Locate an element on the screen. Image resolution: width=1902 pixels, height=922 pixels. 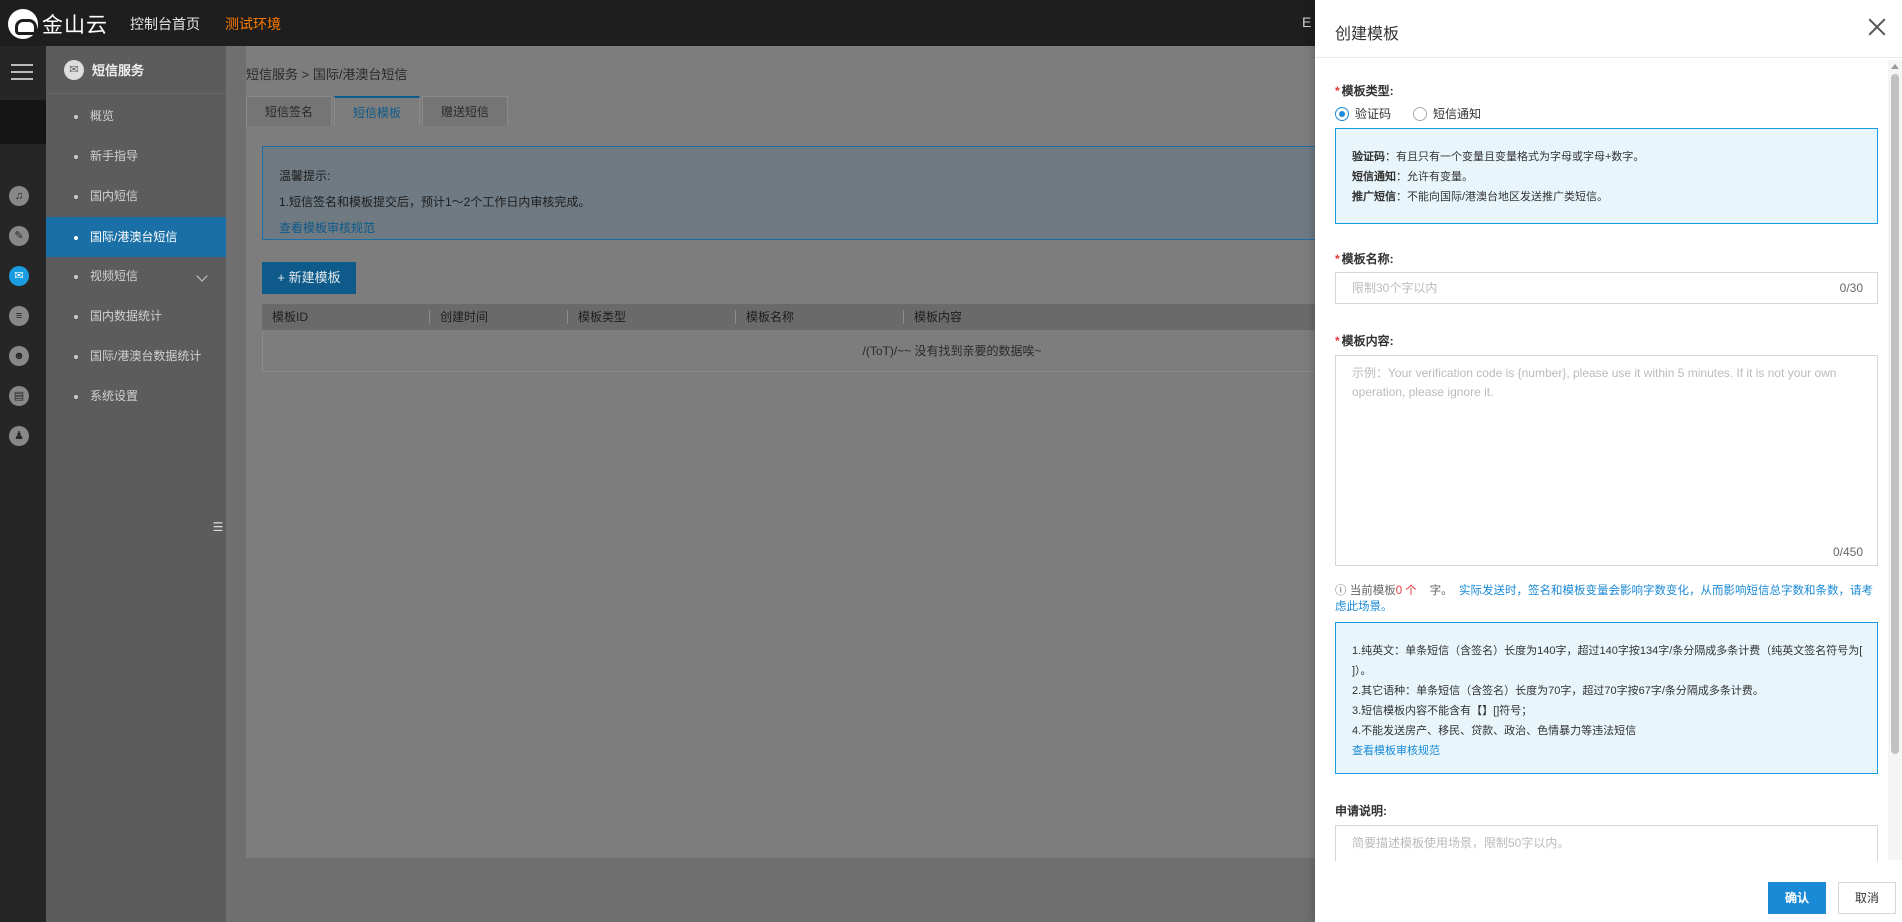
tab-template: 短信模板 is located at coordinates (377, 111).